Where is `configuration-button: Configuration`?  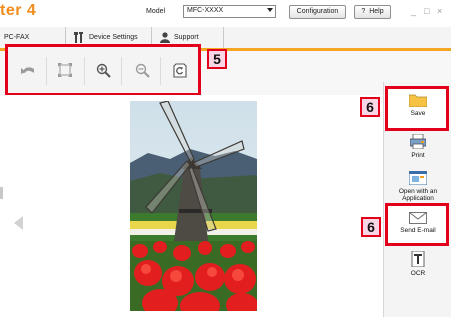 configuration-button: Configuration is located at coordinates (317, 12).